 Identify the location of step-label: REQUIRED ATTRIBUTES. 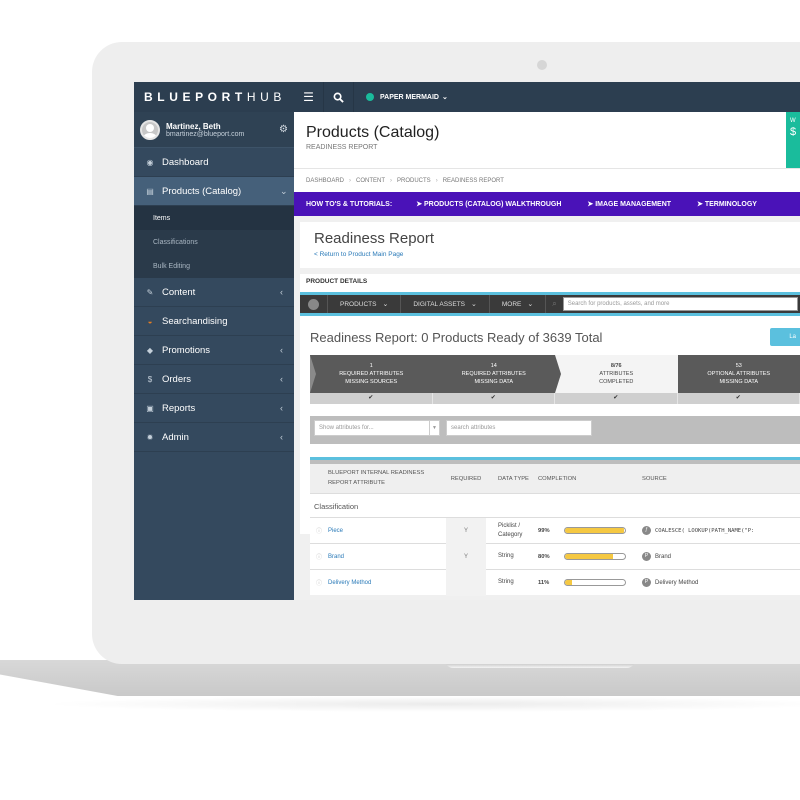
(371, 373).